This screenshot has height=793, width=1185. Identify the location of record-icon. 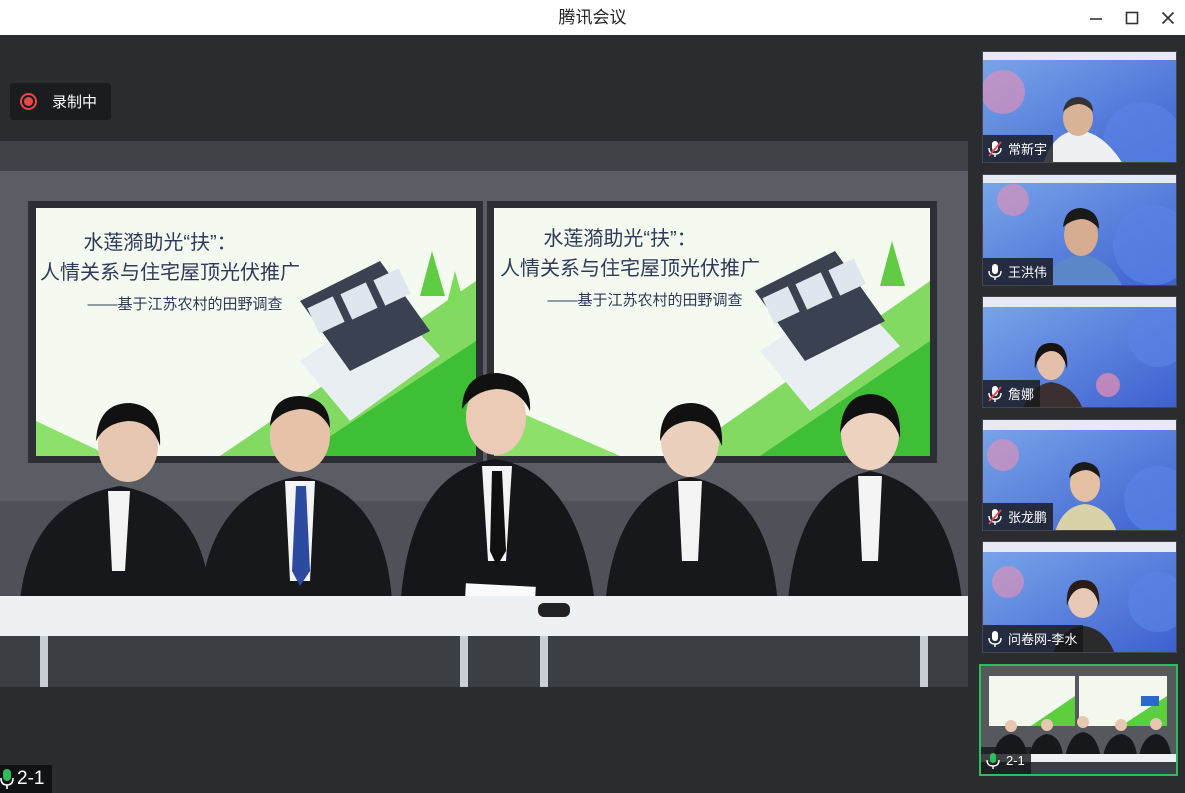
(28, 101).